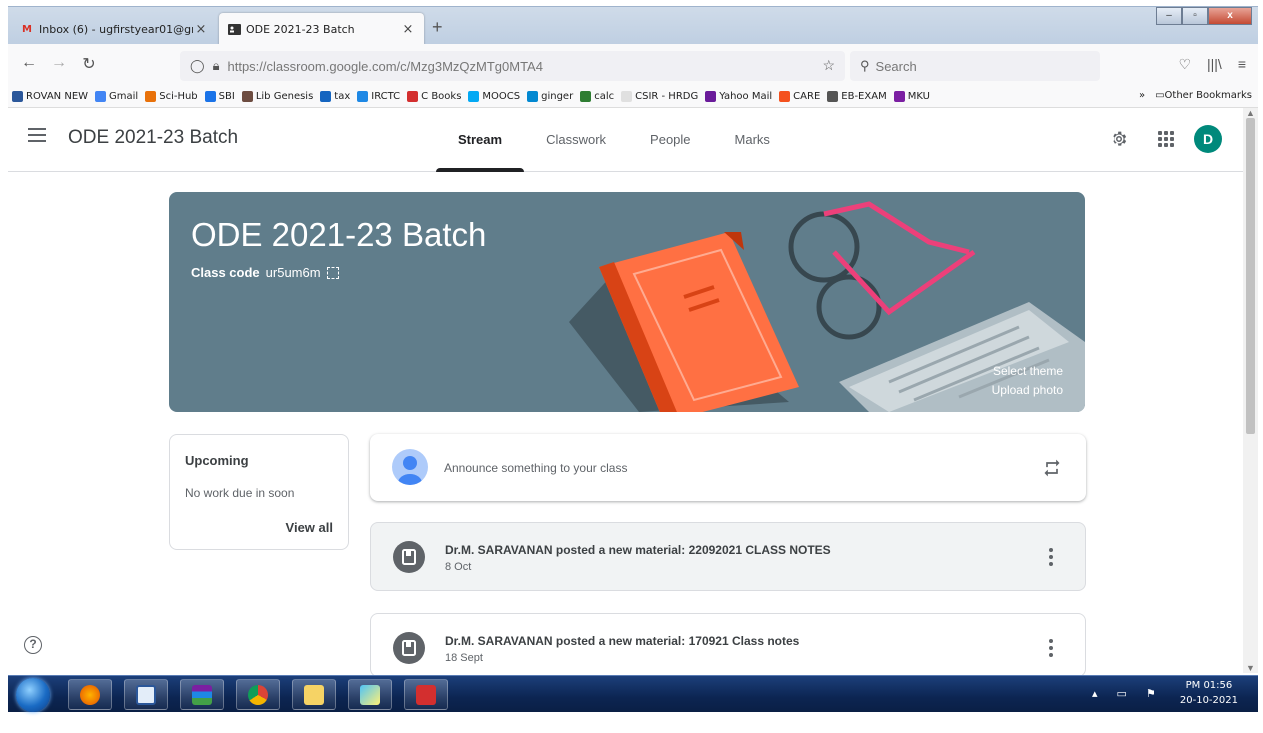 The width and height of the screenshot is (1263, 733). Describe the element at coordinates (857, 96) in the screenshot. I see `bookmark-item: EB-EXAM` at that location.